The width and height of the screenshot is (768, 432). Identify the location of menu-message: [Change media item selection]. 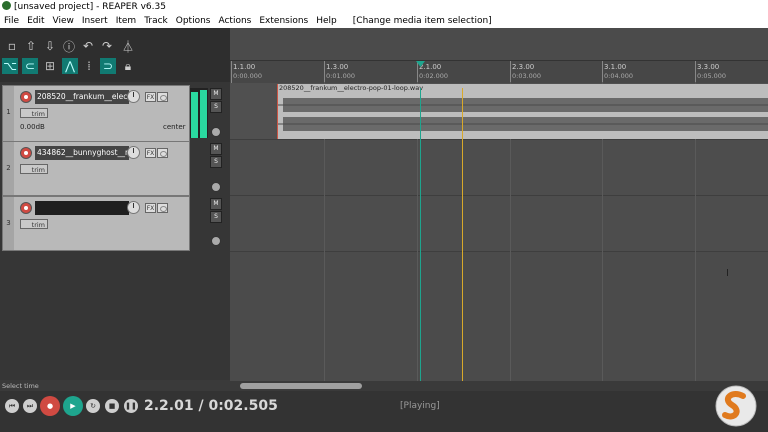
(422, 21).